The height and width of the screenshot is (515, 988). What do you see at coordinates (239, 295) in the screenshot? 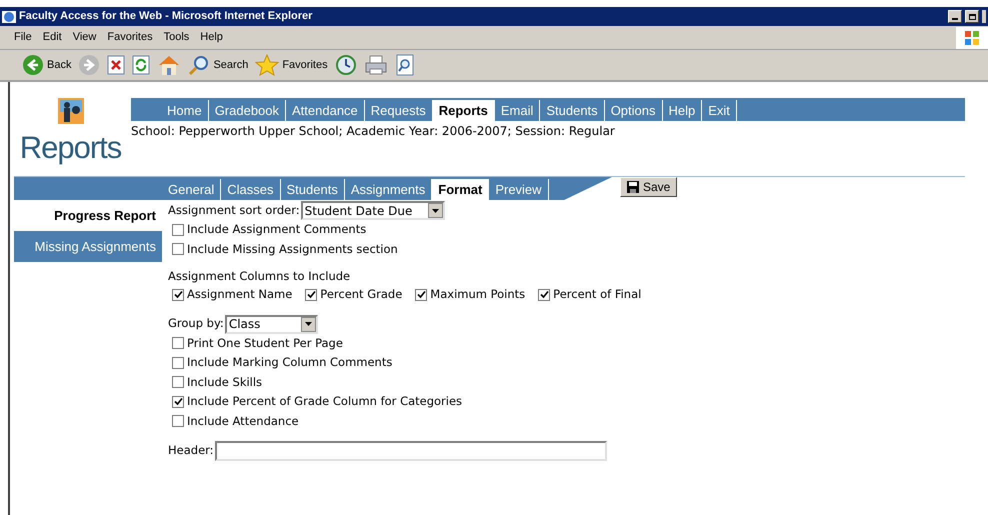
I see `checkbox-label: Assignment Name` at bounding box center [239, 295].